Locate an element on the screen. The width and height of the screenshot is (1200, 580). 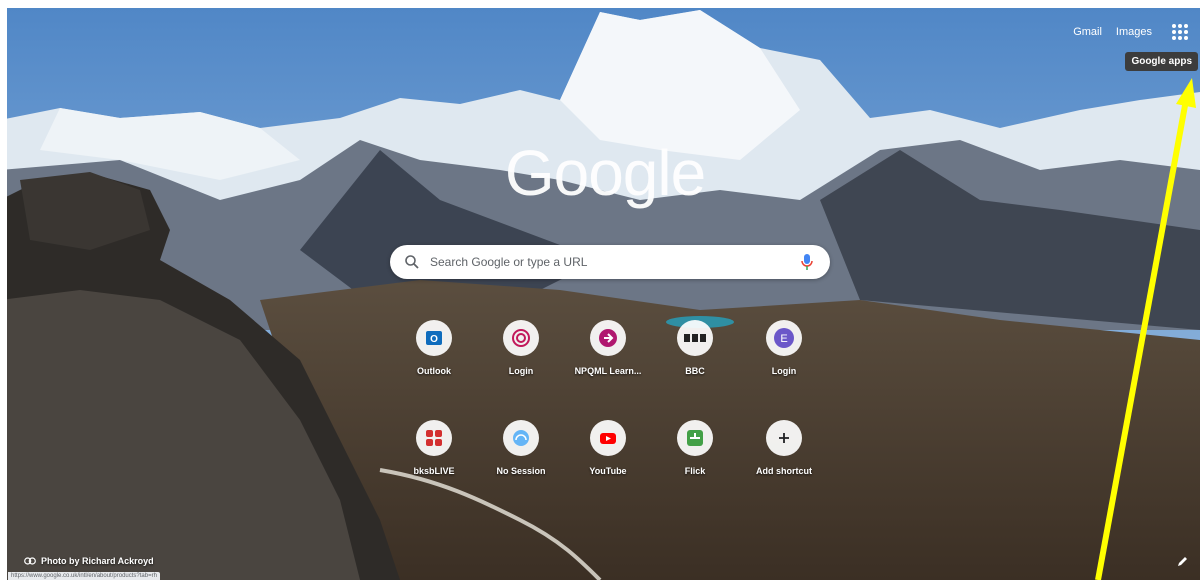
pencil-icon is located at coordinates (1182, 562).